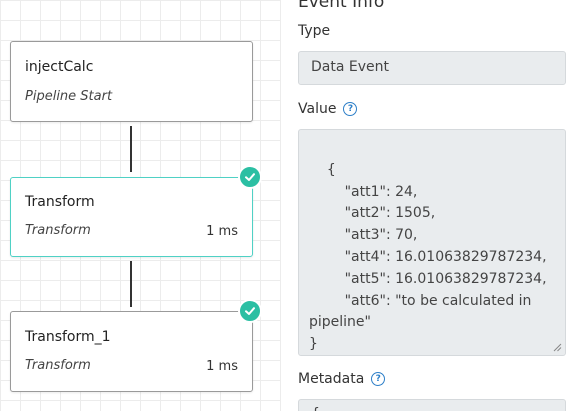 Image resolution: width=571 pixels, height=411 pixels. What do you see at coordinates (315, 408) in the screenshot?
I see `metadata-value: {` at bounding box center [315, 408].